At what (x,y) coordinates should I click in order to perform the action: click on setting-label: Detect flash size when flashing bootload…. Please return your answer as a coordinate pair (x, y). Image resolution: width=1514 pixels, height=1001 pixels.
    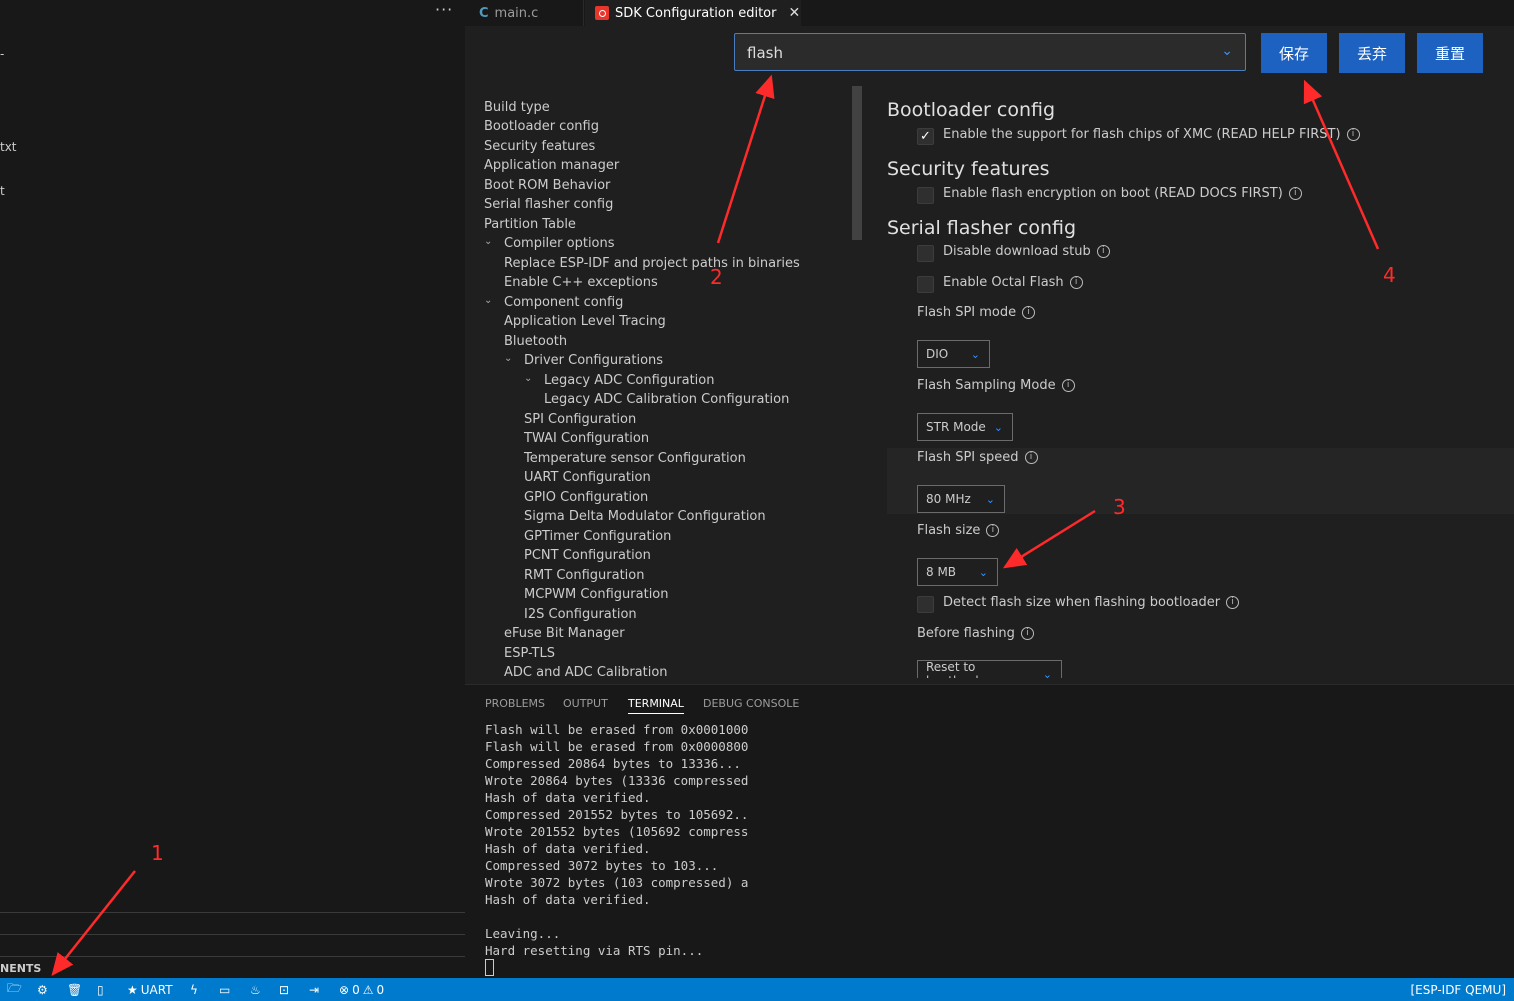
    Looking at the image, I should click on (1082, 602).